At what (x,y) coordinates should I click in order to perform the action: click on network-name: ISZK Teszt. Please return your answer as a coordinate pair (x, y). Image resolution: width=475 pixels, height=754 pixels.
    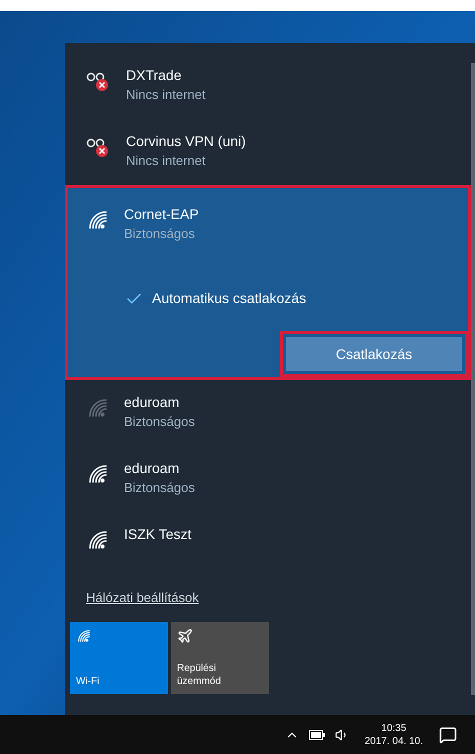
    Looking at the image, I should click on (158, 534).